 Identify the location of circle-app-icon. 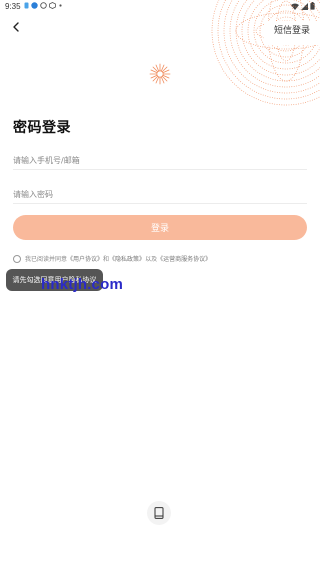
(43, 5).